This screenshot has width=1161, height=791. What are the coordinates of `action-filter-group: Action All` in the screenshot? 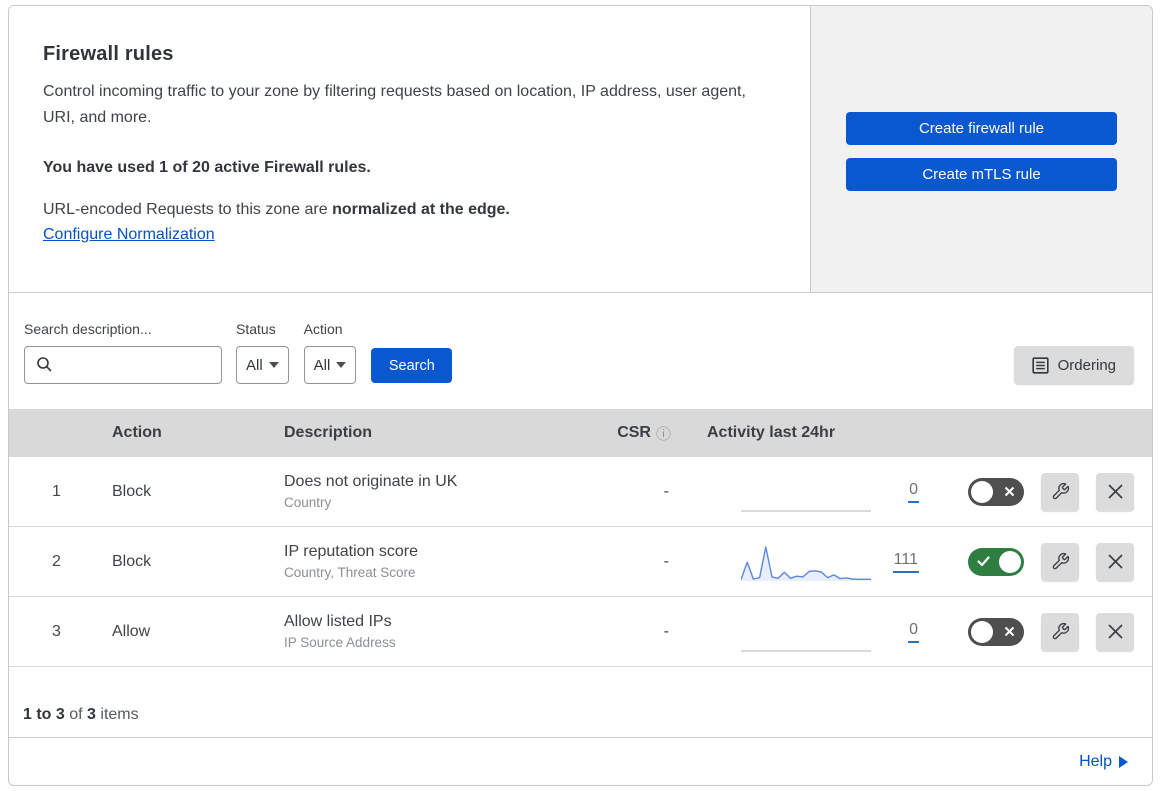 It's located at (330, 352).